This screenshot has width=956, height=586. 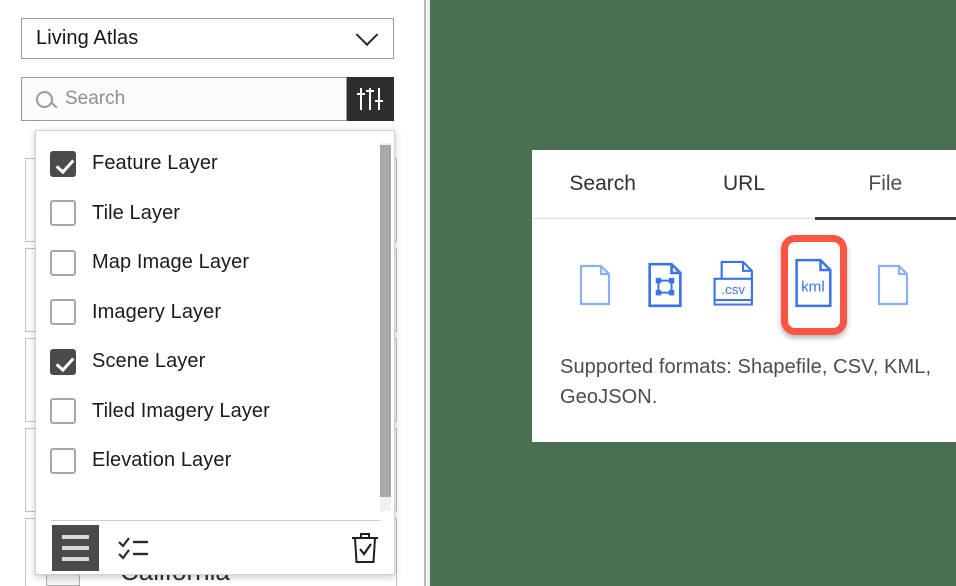 I want to click on kml-file-icon: kml, so click(x=814, y=285).